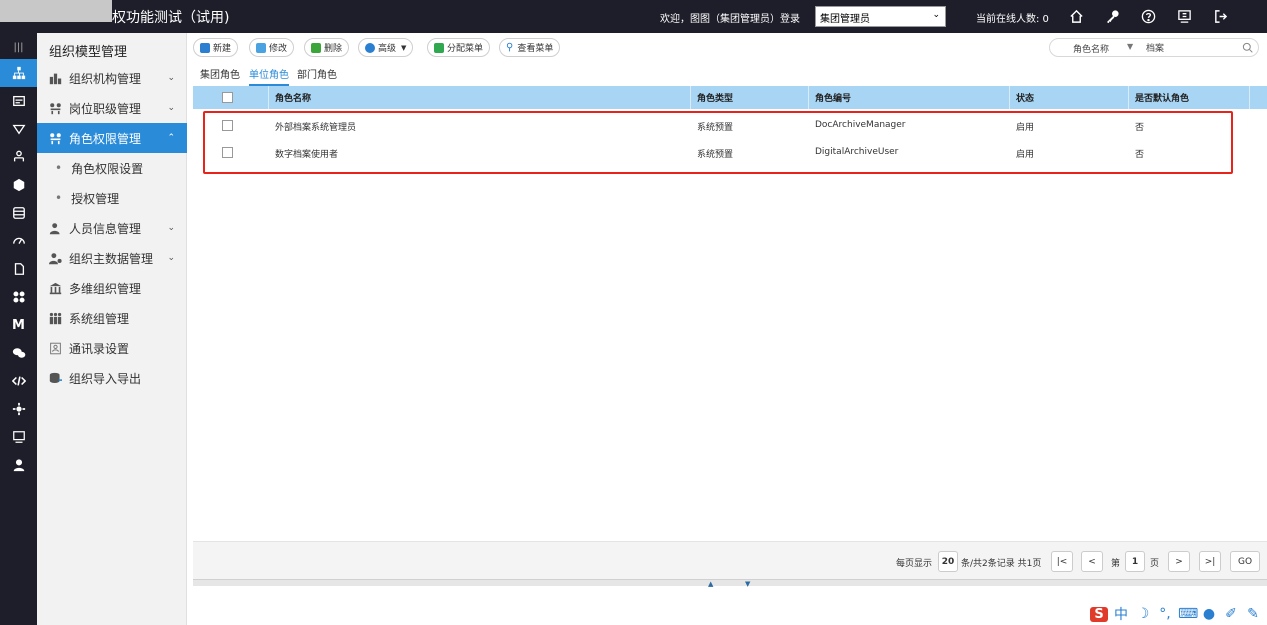 This screenshot has height=625, width=1267. I want to click on moon-icon: ☽, so click(1143, 614).